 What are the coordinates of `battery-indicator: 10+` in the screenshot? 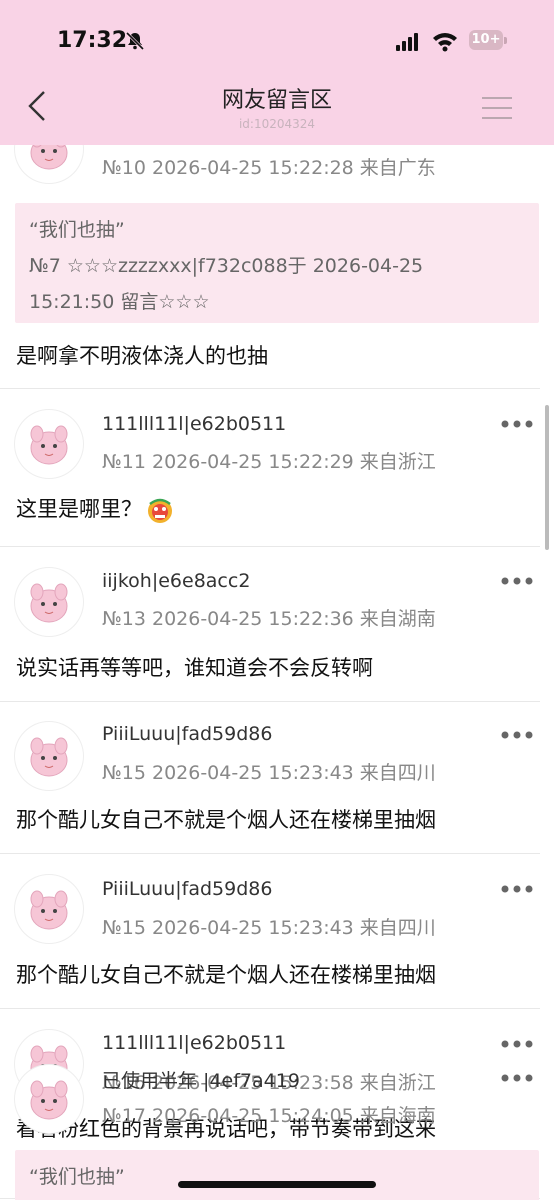 It's located at (488, 40).